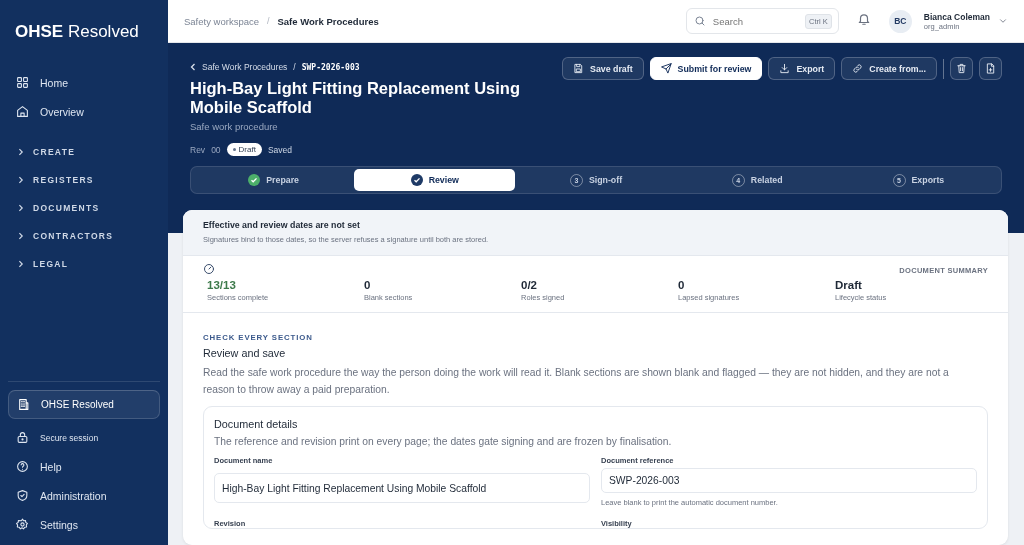 Image resolution: width=1024 pixels, height=545 pixels. I want to click on breadcrumb-link: Safe Work Procedures, so click(328, 21).